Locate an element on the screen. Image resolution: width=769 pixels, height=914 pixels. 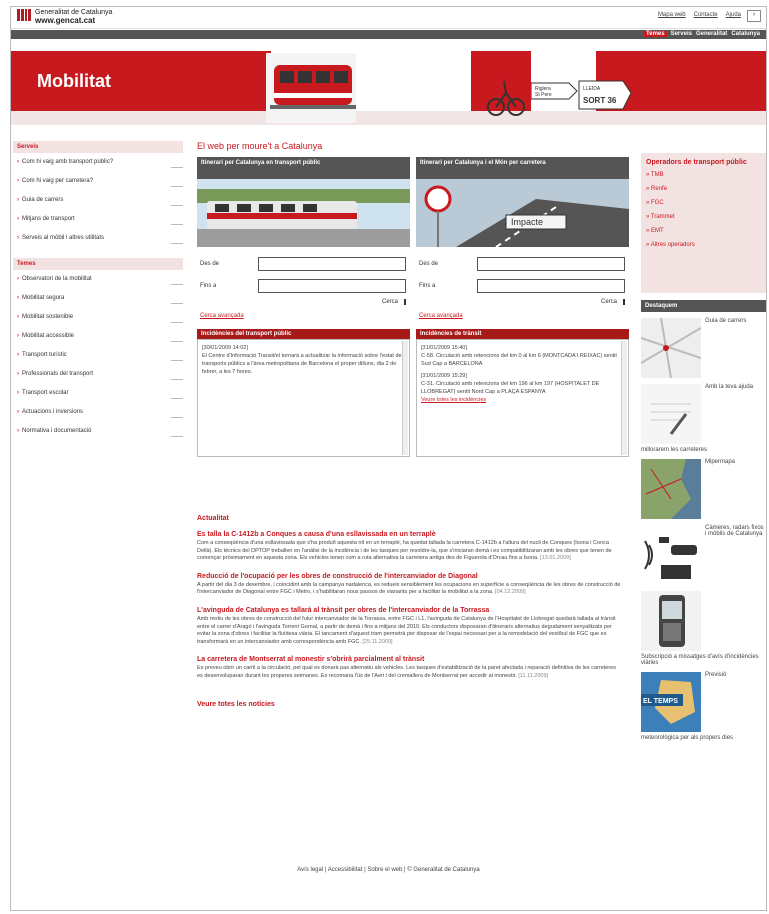
brand-url: www.gencat.cat is located at coordinates (65, 20).